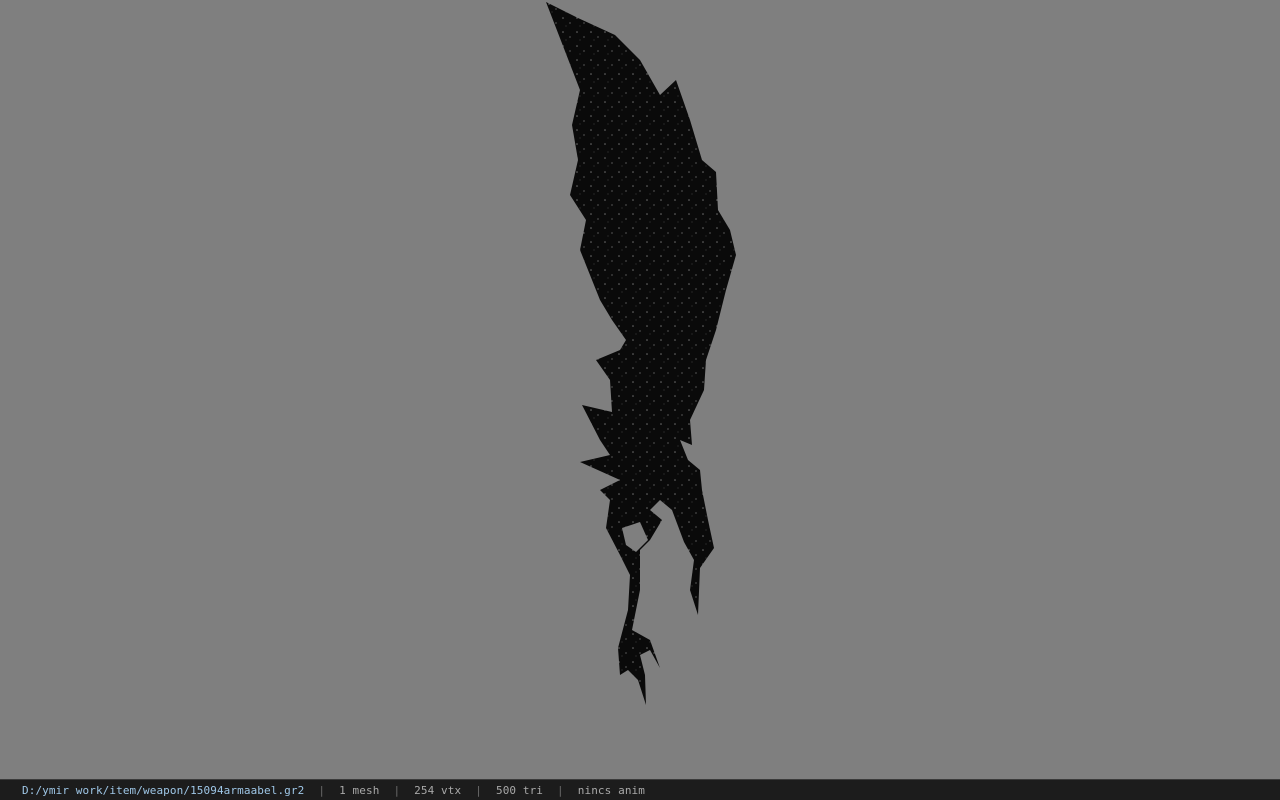  I want to click on sword-blade, so click(641, 353).